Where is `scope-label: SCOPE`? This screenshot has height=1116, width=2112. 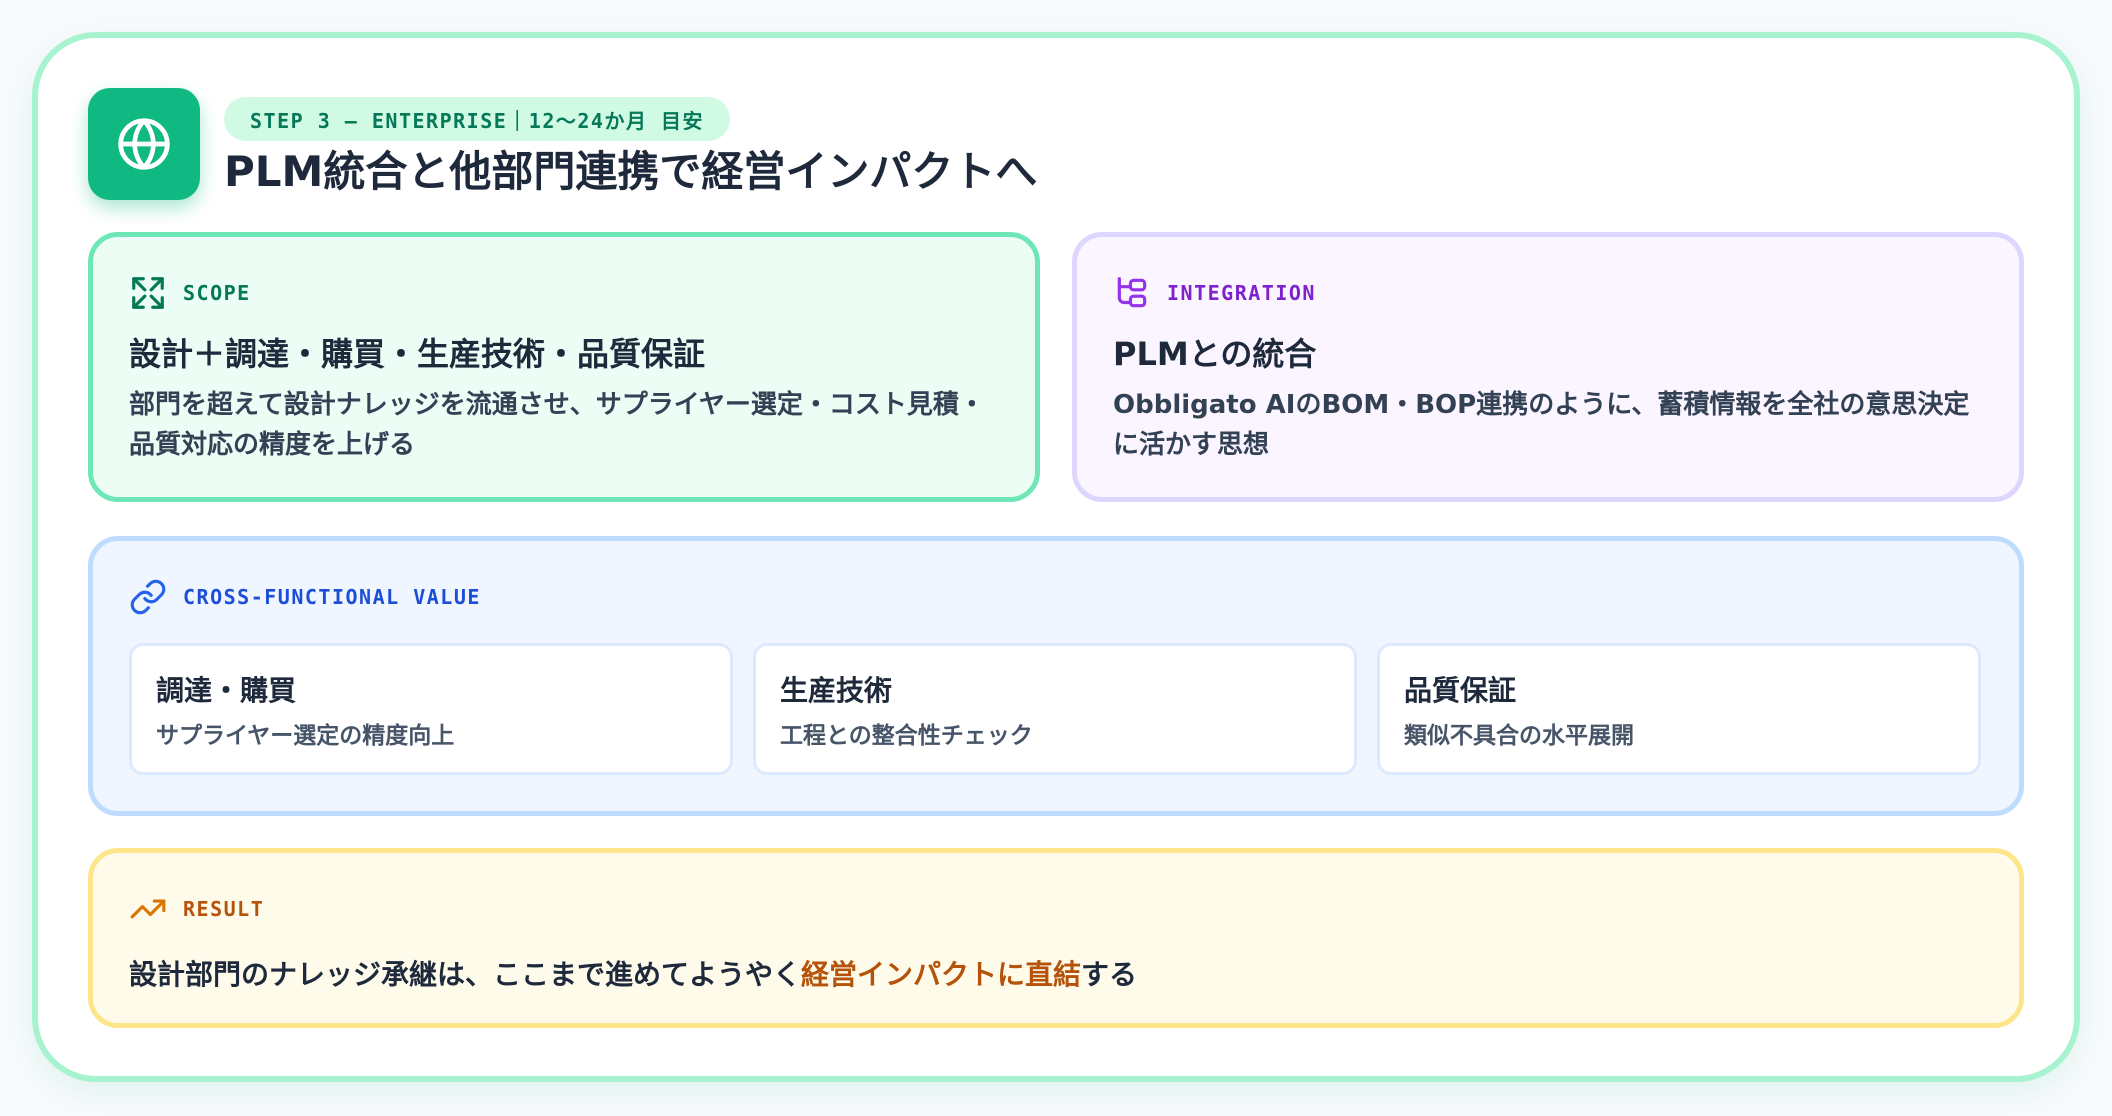 scope-label: SCOPE is located at coordinates (217, 293).